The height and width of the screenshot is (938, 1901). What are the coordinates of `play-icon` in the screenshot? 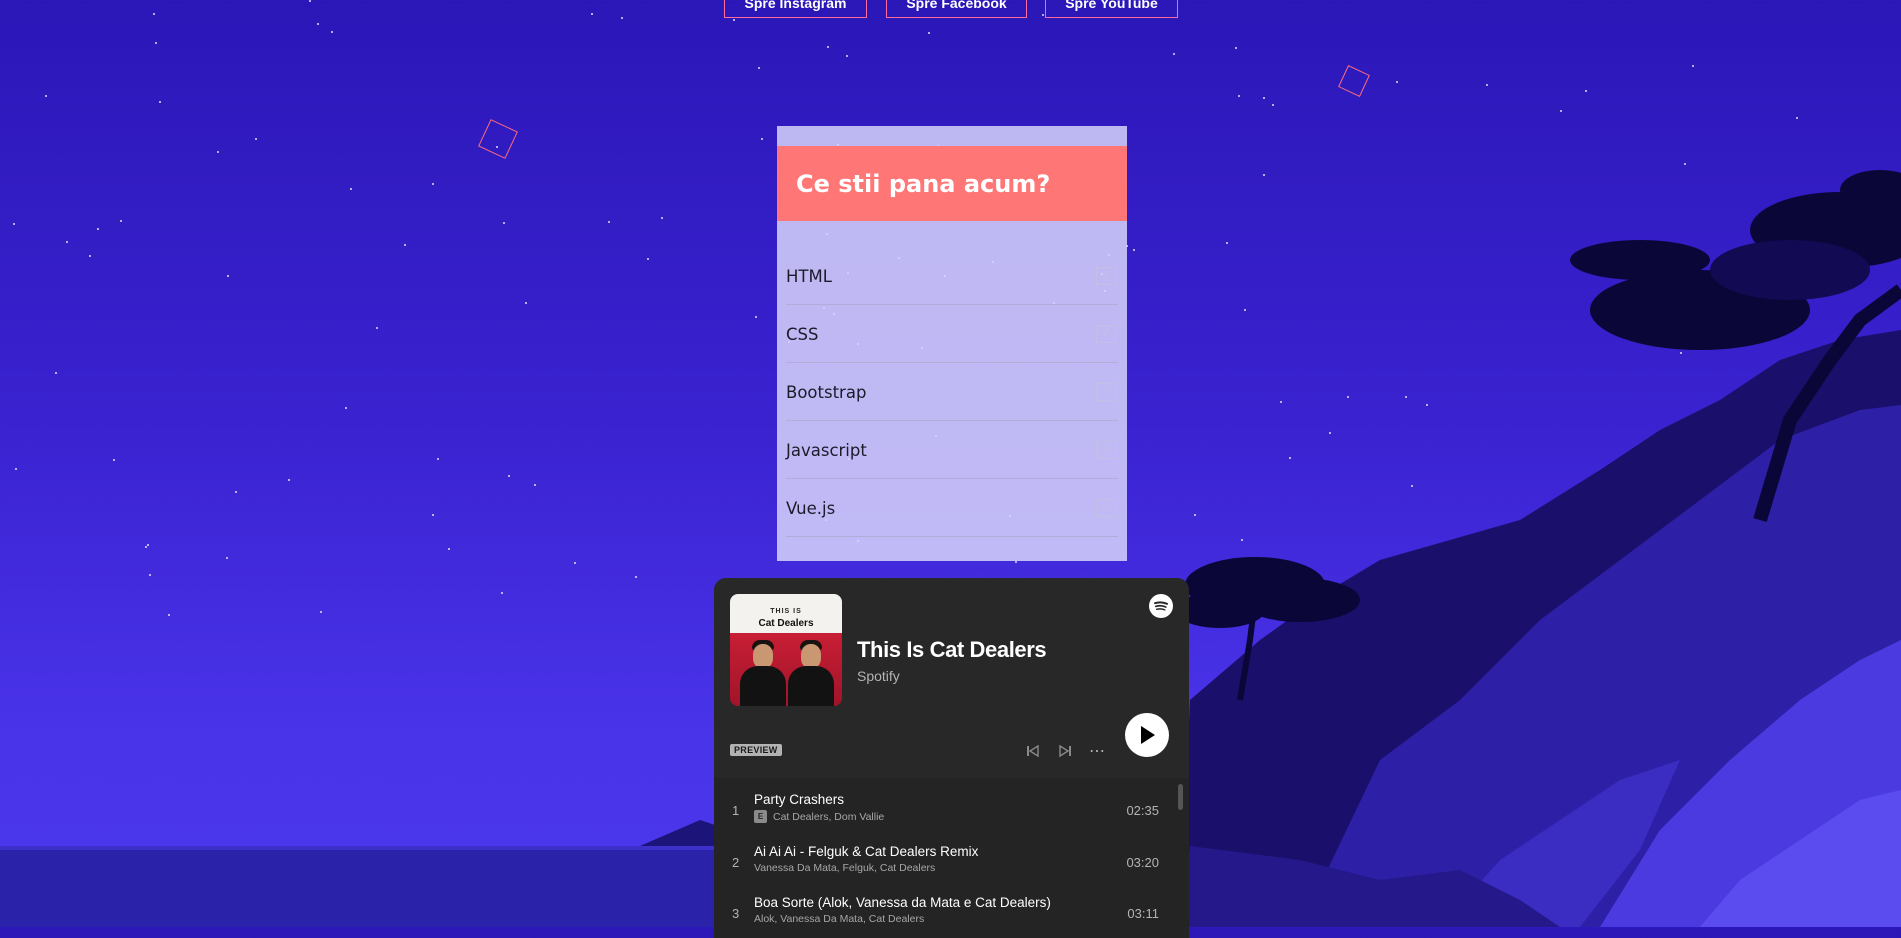 It's located at (1148, 735).